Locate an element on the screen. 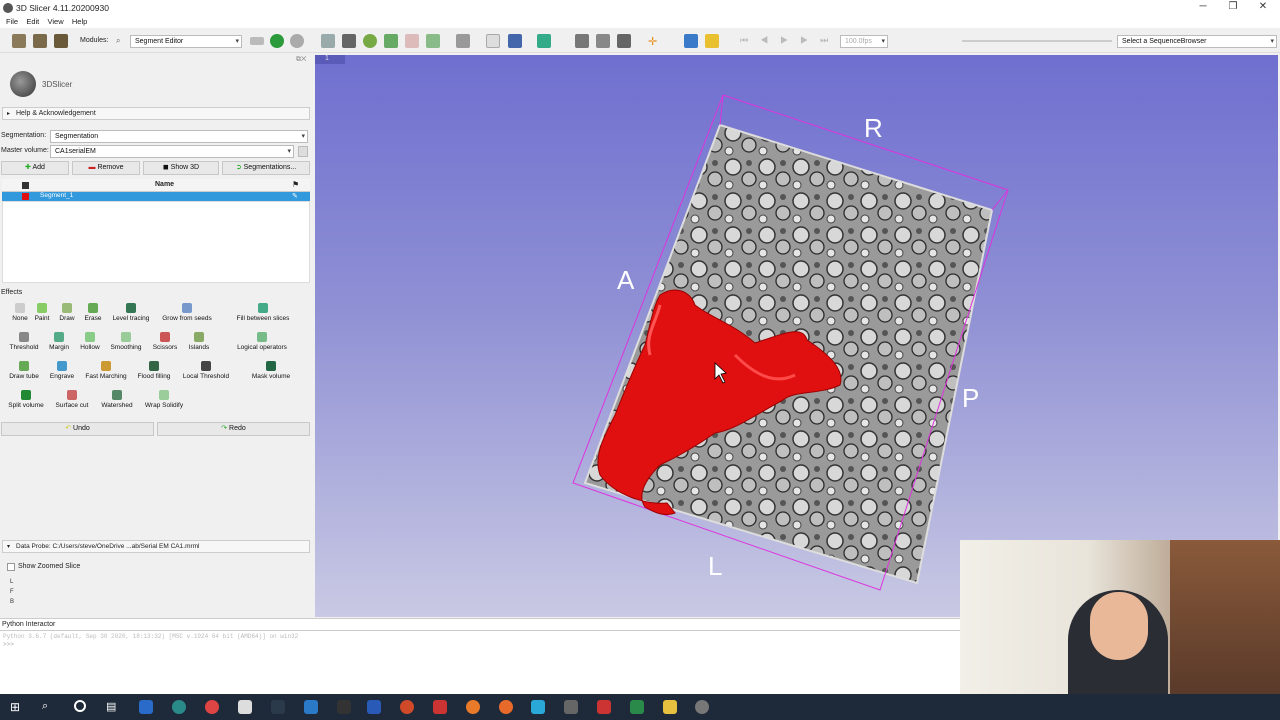 Image resolution: width=1280 pixels, height=720 pixels. forward-icon is located at coordinates (297, 41).